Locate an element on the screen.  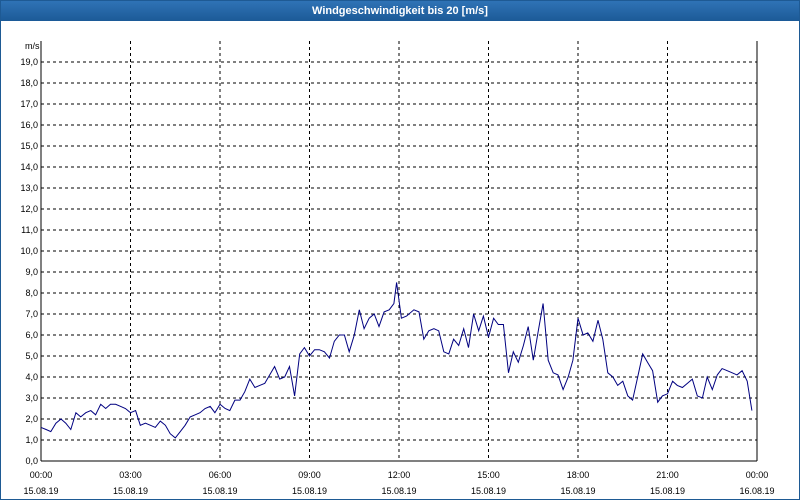
y-tick-label: 15,0 is located at coordinates (29, 146).